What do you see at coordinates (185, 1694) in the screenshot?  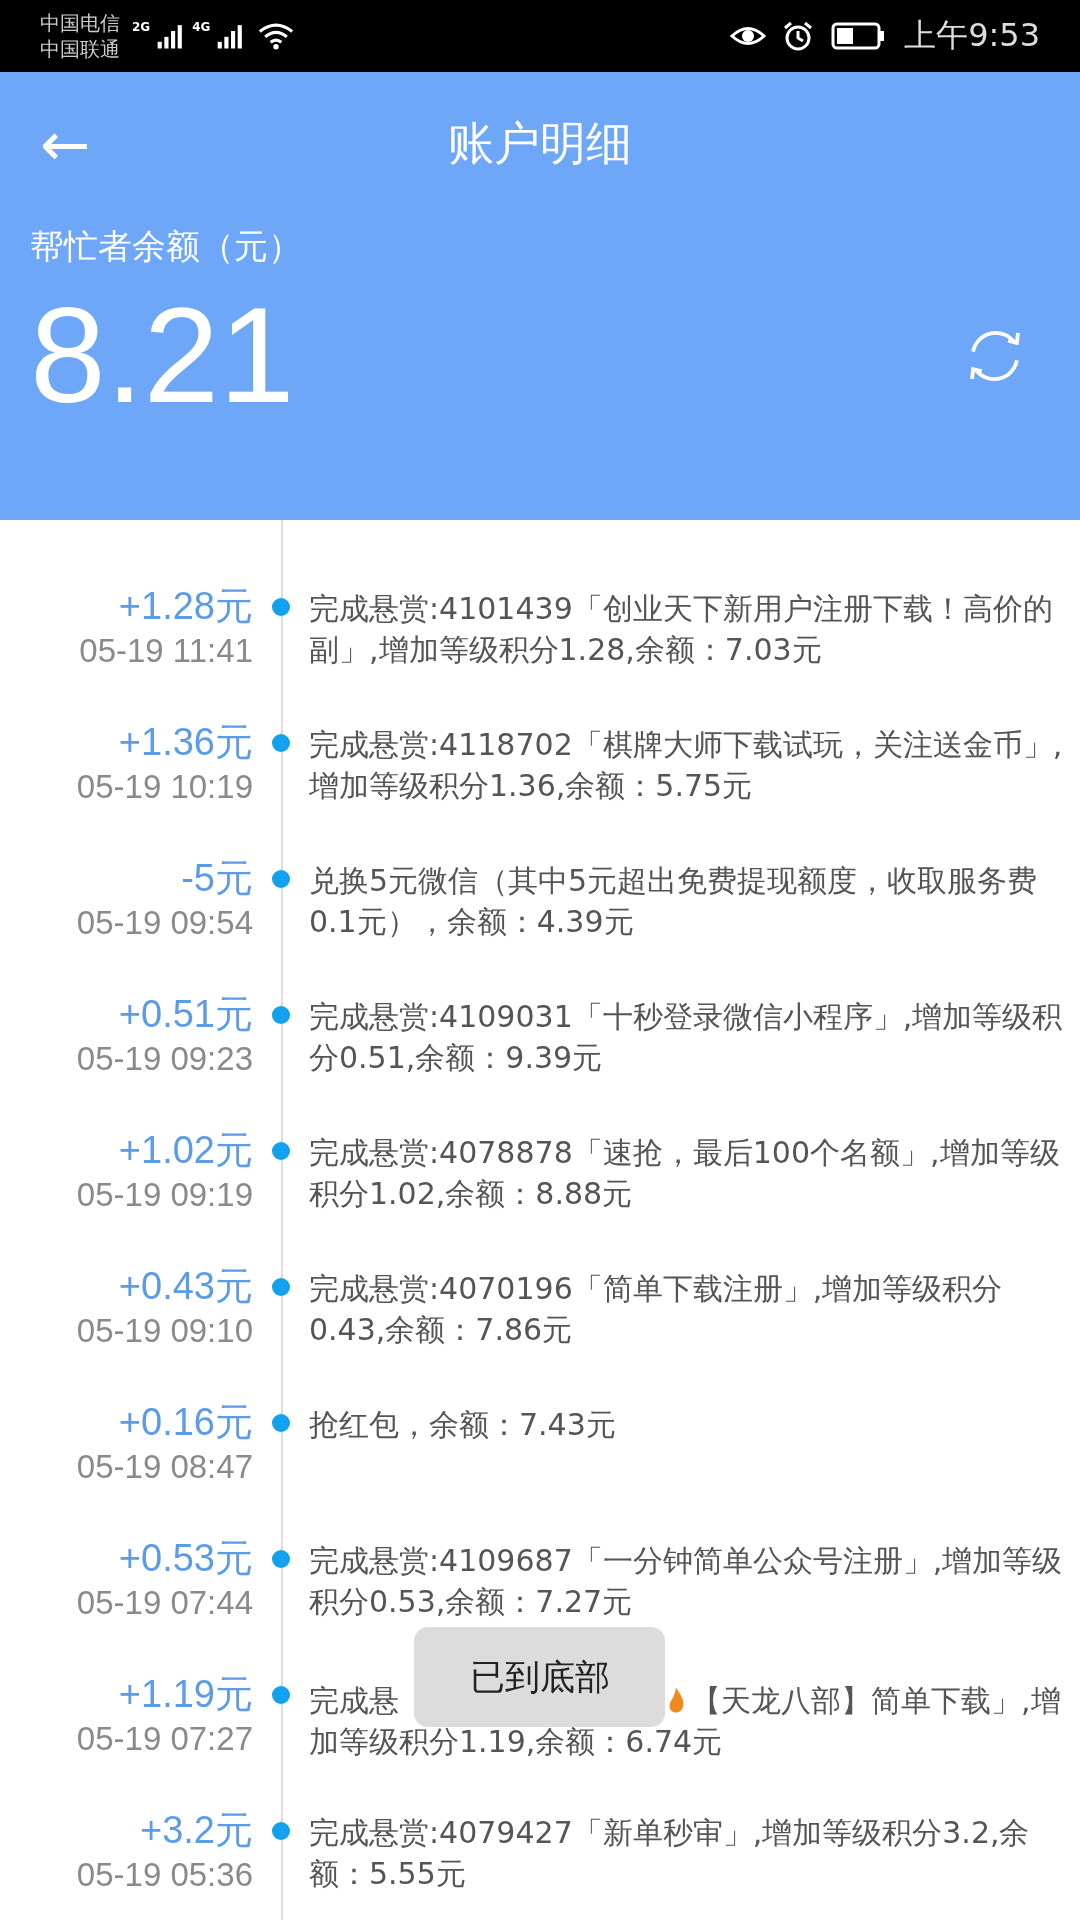 I see `amount-text: +1.19元` at bounding box center [185, 1694].